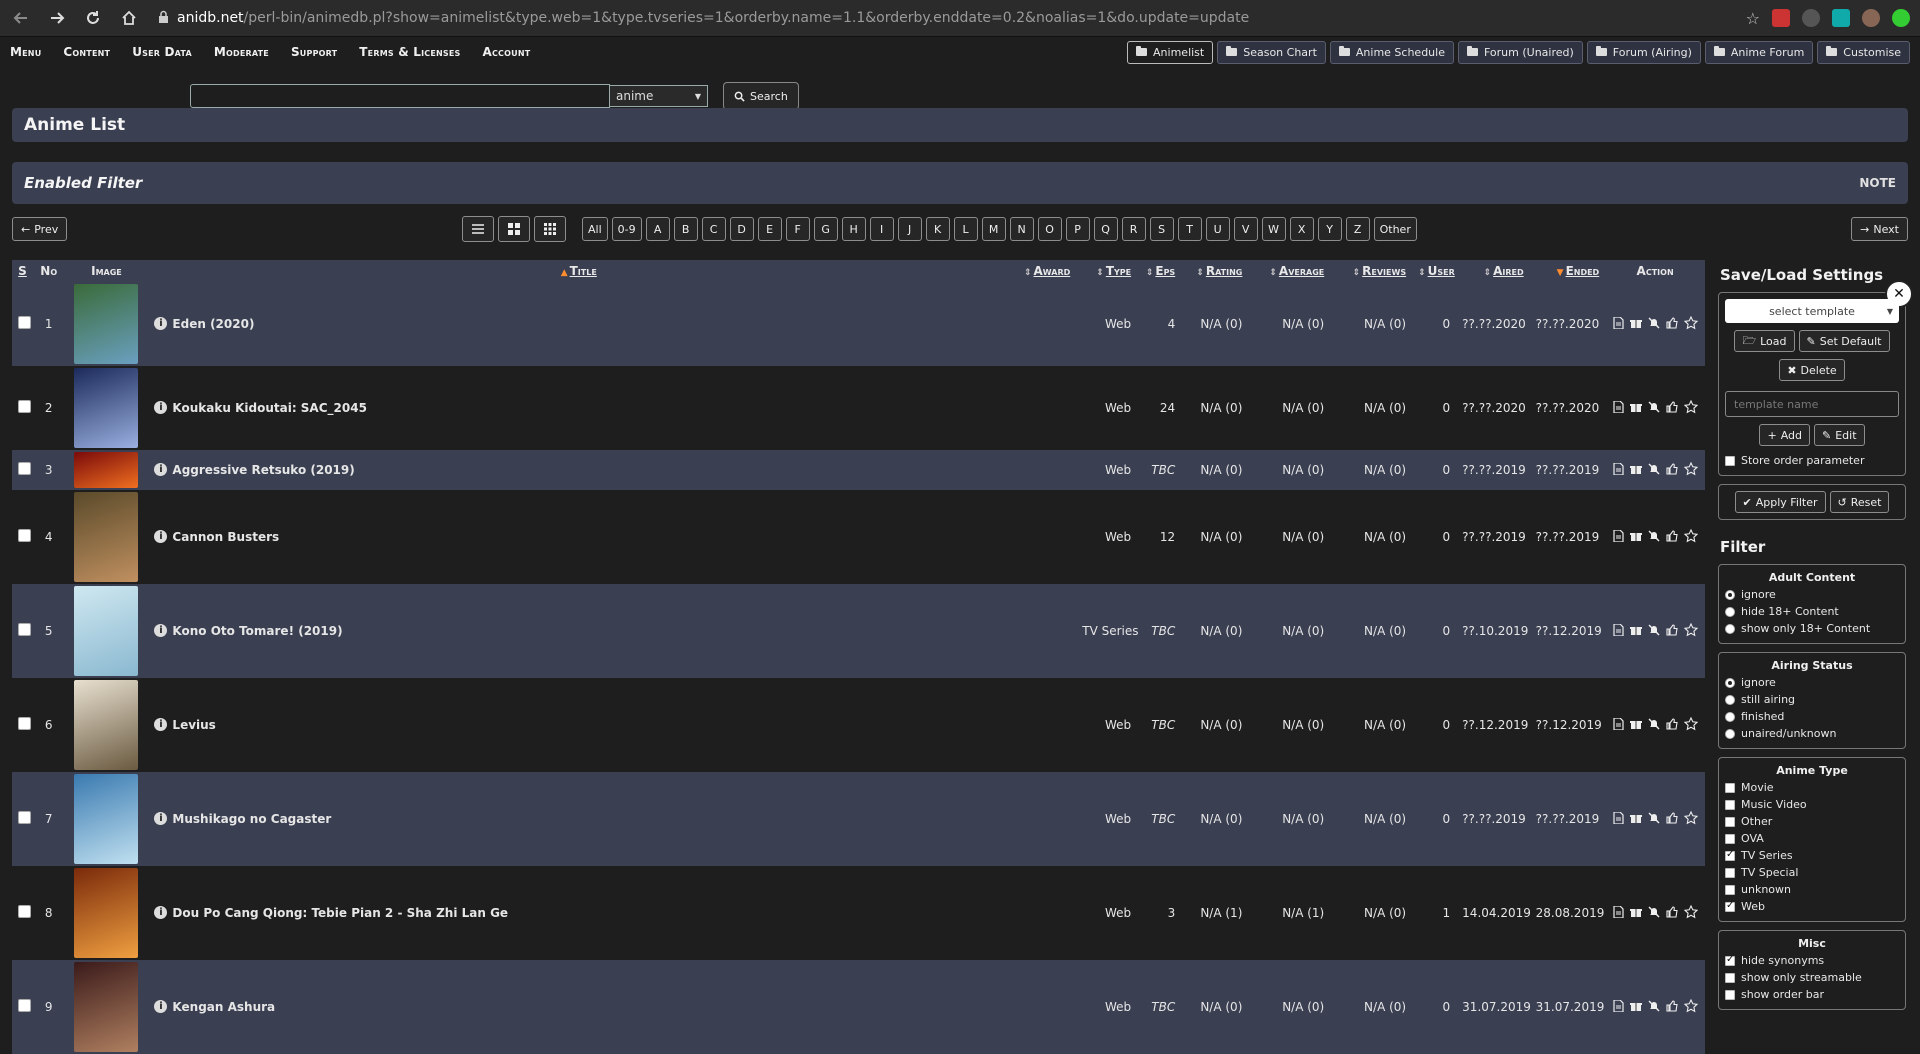  Describe the element at coordinates (909, 229) in the screenshot. I see `letter-j: J` at that location.